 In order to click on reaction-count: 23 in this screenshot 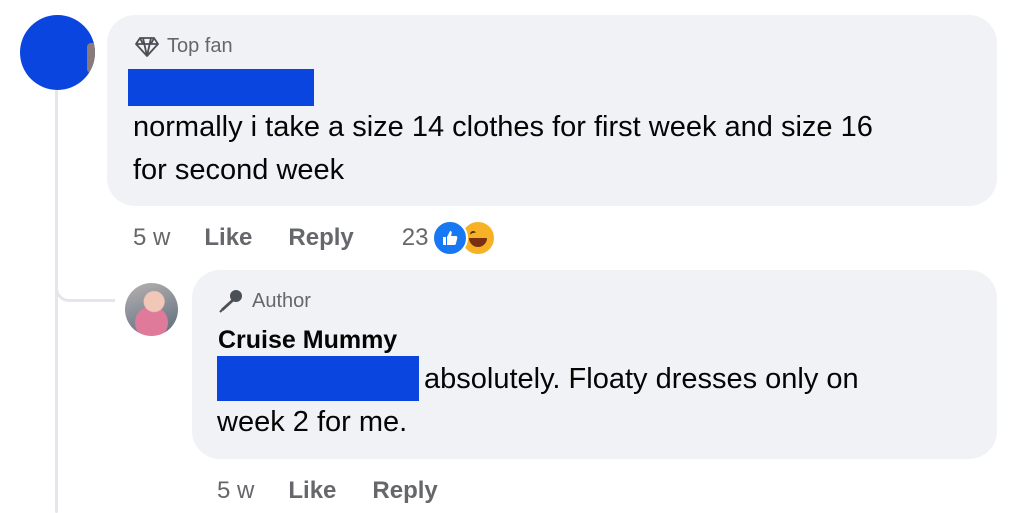, I will do `click(415, 237)`.